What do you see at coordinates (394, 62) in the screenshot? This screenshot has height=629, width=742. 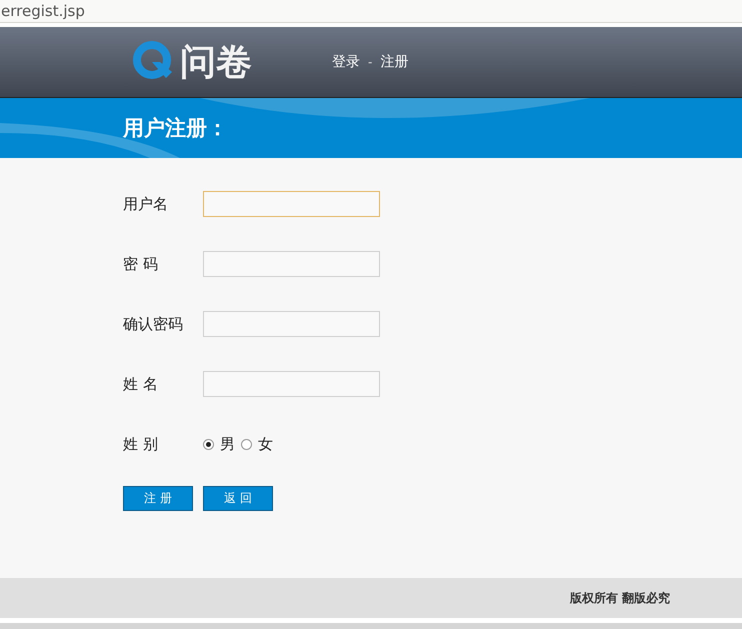 I see `nav-link: 注册` at bounding box center [394, 62].